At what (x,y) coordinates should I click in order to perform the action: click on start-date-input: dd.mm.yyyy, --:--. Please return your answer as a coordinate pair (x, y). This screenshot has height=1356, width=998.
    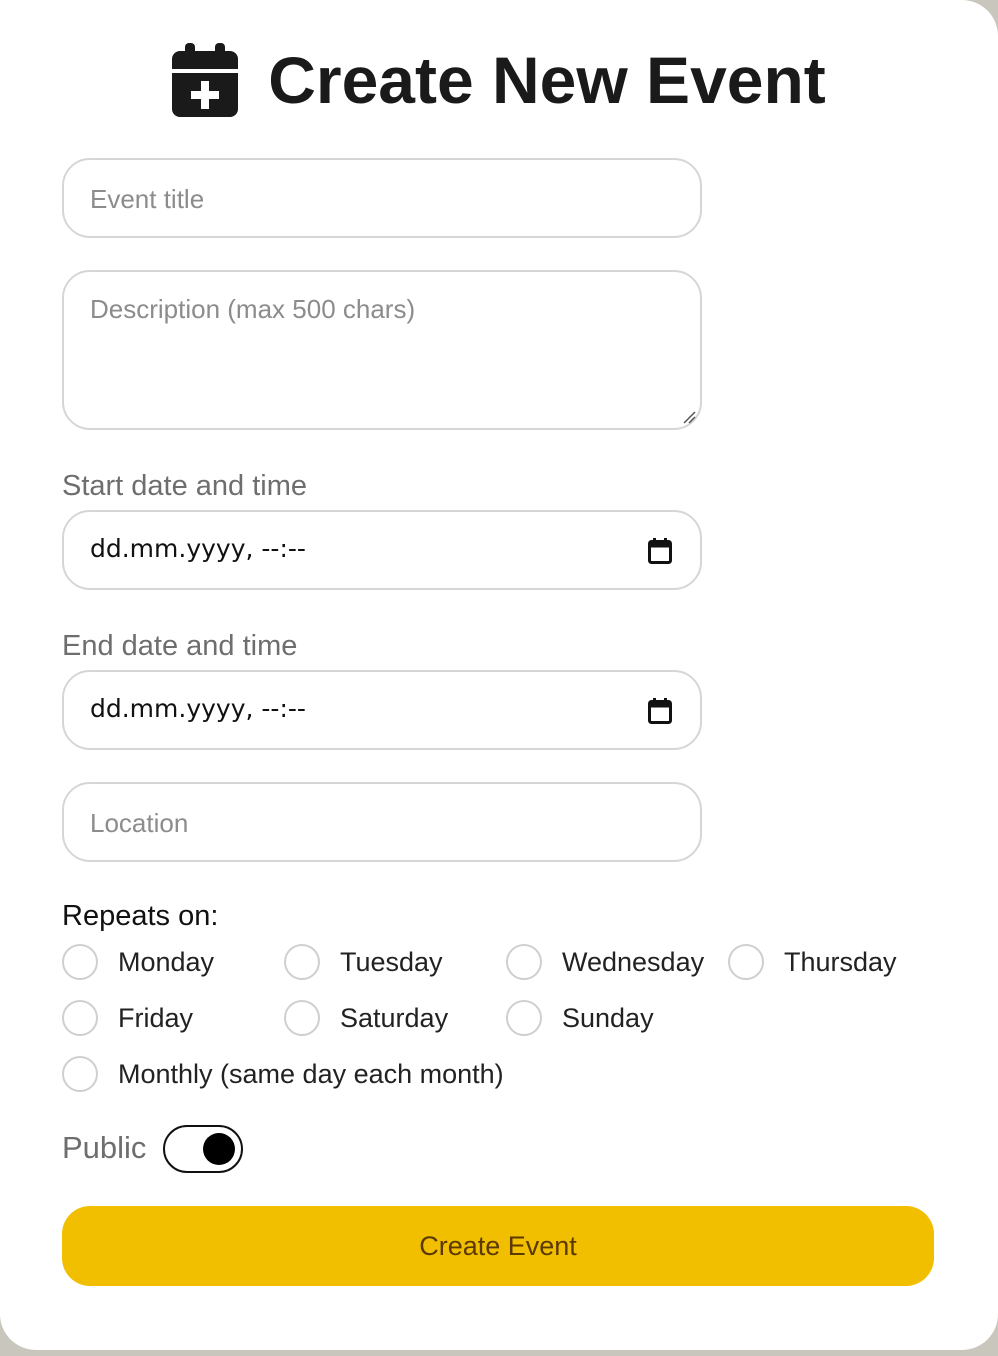
    Looking at the image, I should click on (382, 550).